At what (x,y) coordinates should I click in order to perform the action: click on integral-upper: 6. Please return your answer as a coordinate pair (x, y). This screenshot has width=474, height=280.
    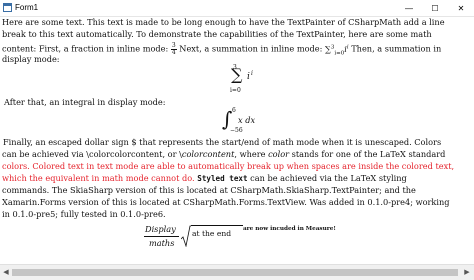
    Looking at the image, I should click on (234, 110).